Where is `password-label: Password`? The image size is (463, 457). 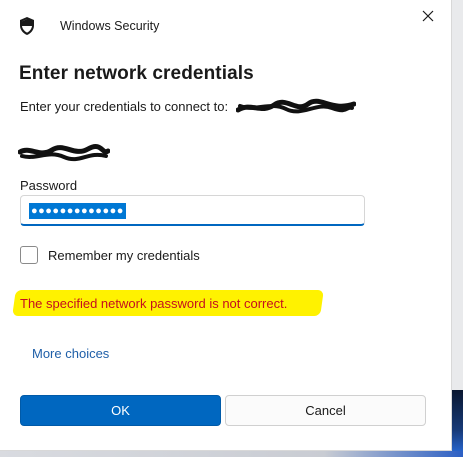 password-label: Password is located at coordinates (49, 185).